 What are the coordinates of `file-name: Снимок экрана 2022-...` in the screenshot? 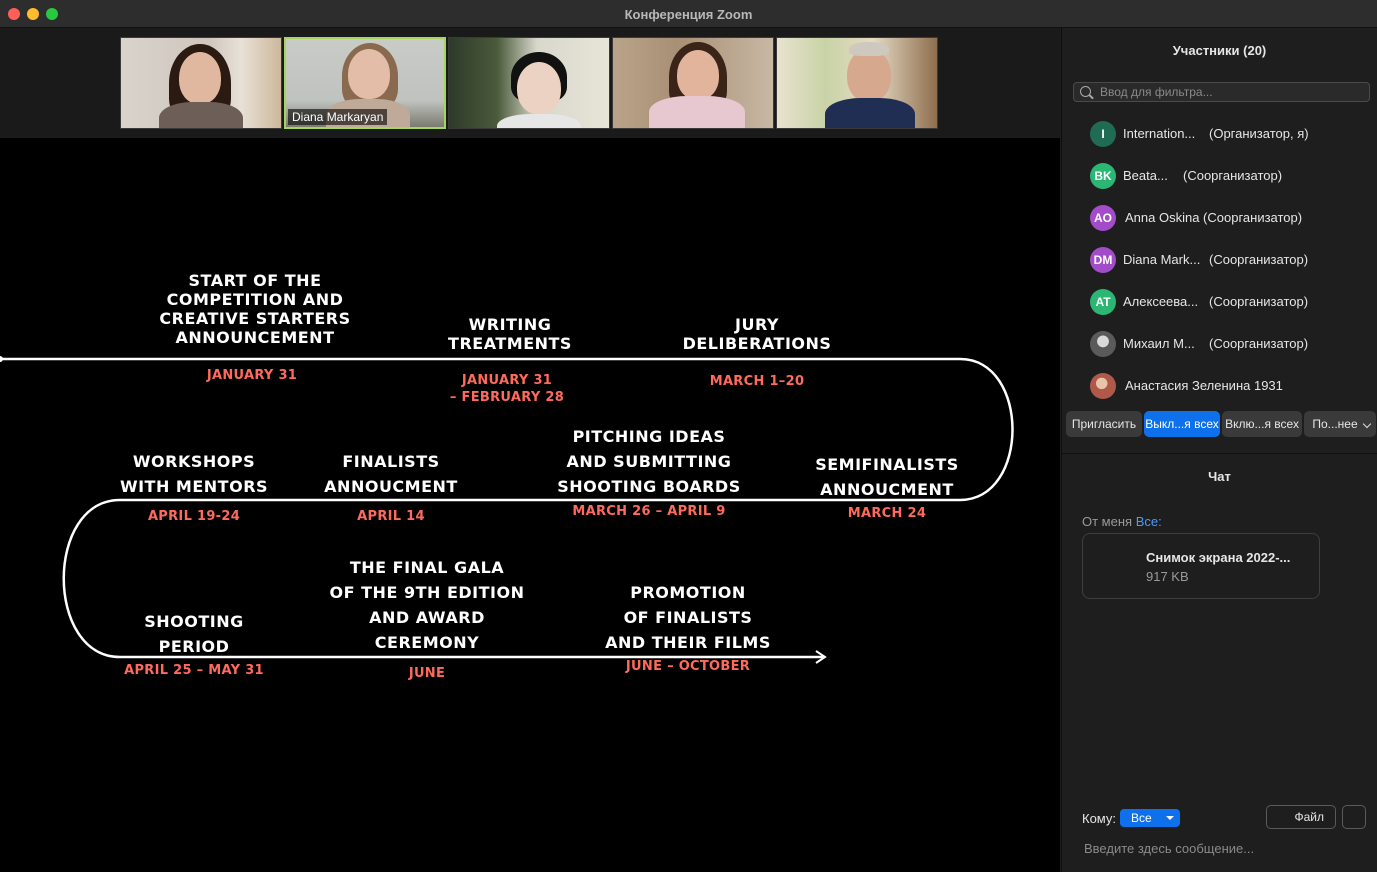 It's located at (1218, 557).